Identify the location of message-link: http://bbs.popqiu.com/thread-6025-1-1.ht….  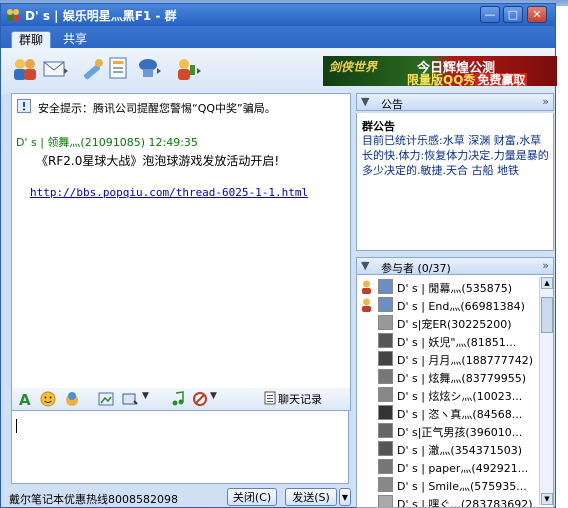
(169, 192).